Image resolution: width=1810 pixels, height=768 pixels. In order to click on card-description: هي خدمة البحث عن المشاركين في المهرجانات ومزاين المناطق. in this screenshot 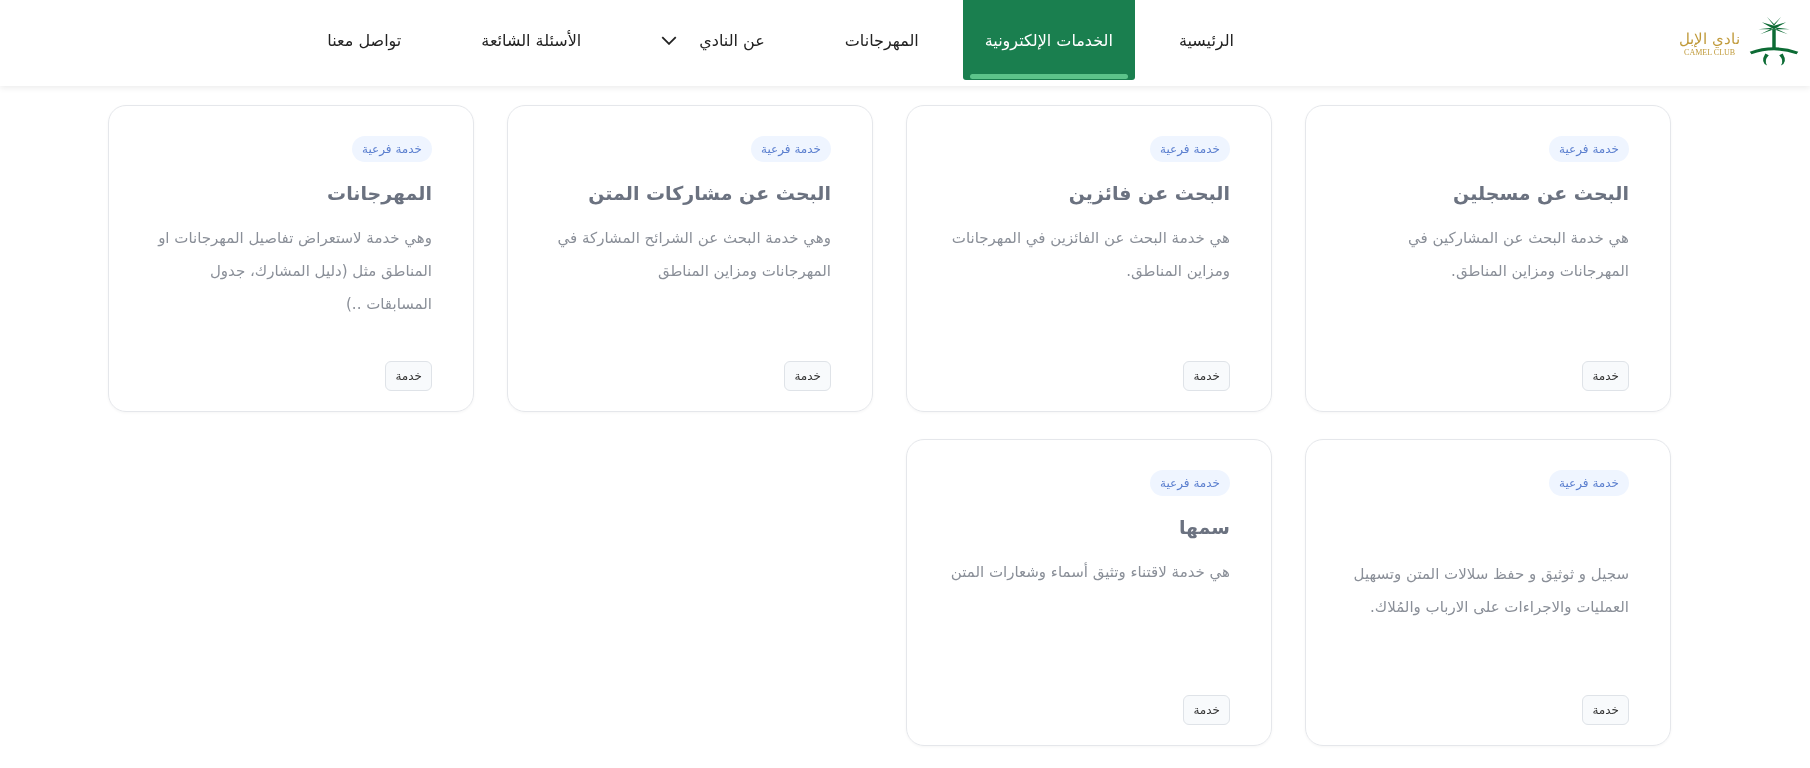, I will do `click(1518, 255)`.